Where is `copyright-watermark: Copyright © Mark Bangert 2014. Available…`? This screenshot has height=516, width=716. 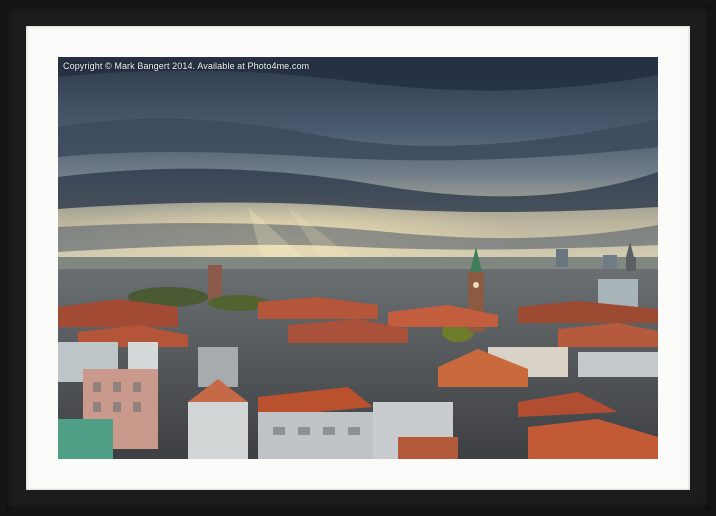
copyright-watermark: Copyright © Mark Bangert 2014. Available… is located at coordinates (186, 66).